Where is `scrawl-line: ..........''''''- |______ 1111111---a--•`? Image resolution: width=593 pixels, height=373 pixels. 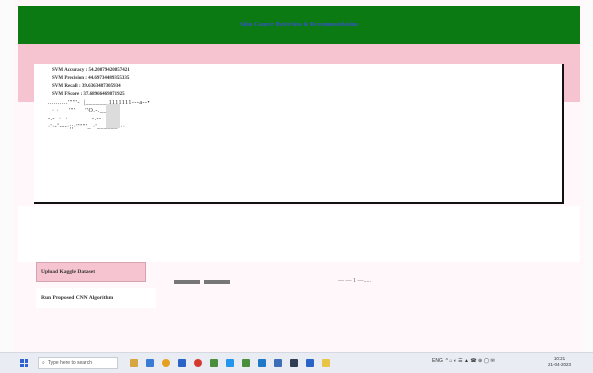 scrawl-line: ..........''''''- |______ 1111111---a--• is located at coordinates (99, 103).